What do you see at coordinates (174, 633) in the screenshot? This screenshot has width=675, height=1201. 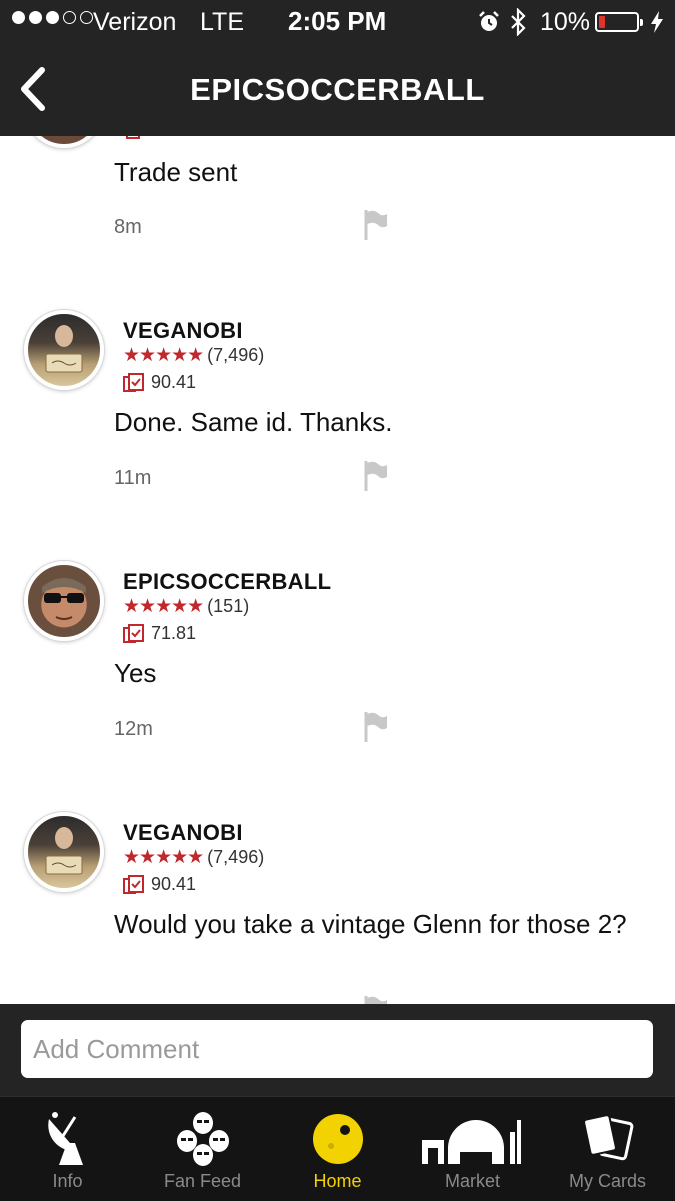 I see `score-value: 71.81` at bounding box center [174, 633].